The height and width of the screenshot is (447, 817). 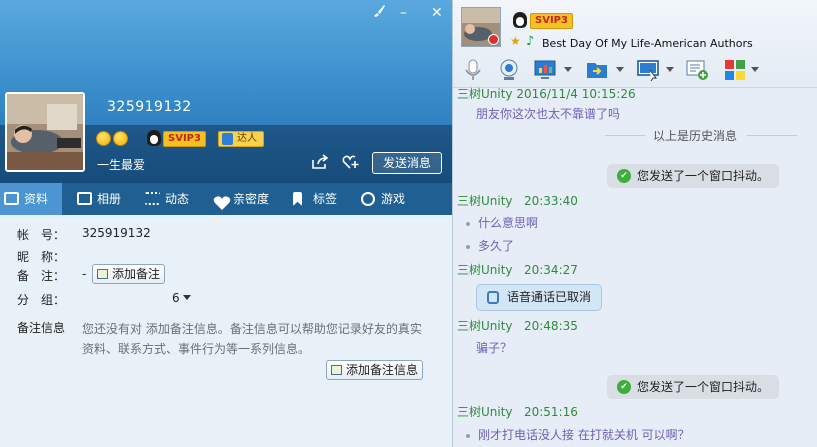 I want to click on apps-grid-icon, so click(x=735, y=70).